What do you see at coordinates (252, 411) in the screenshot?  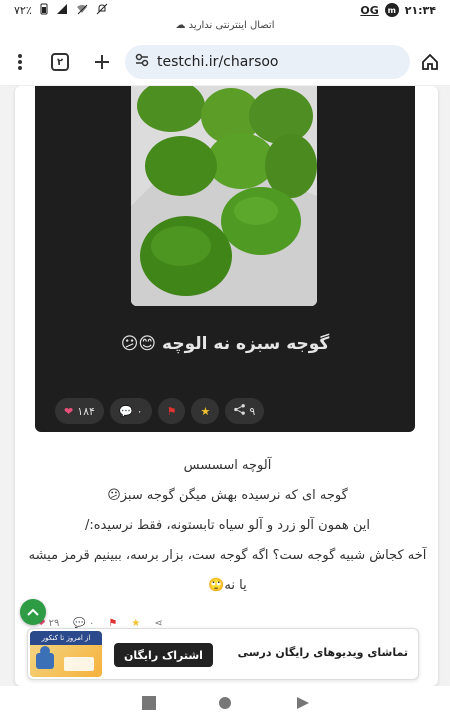 I see `share-count: ۹` at bounding box center [252, 411].